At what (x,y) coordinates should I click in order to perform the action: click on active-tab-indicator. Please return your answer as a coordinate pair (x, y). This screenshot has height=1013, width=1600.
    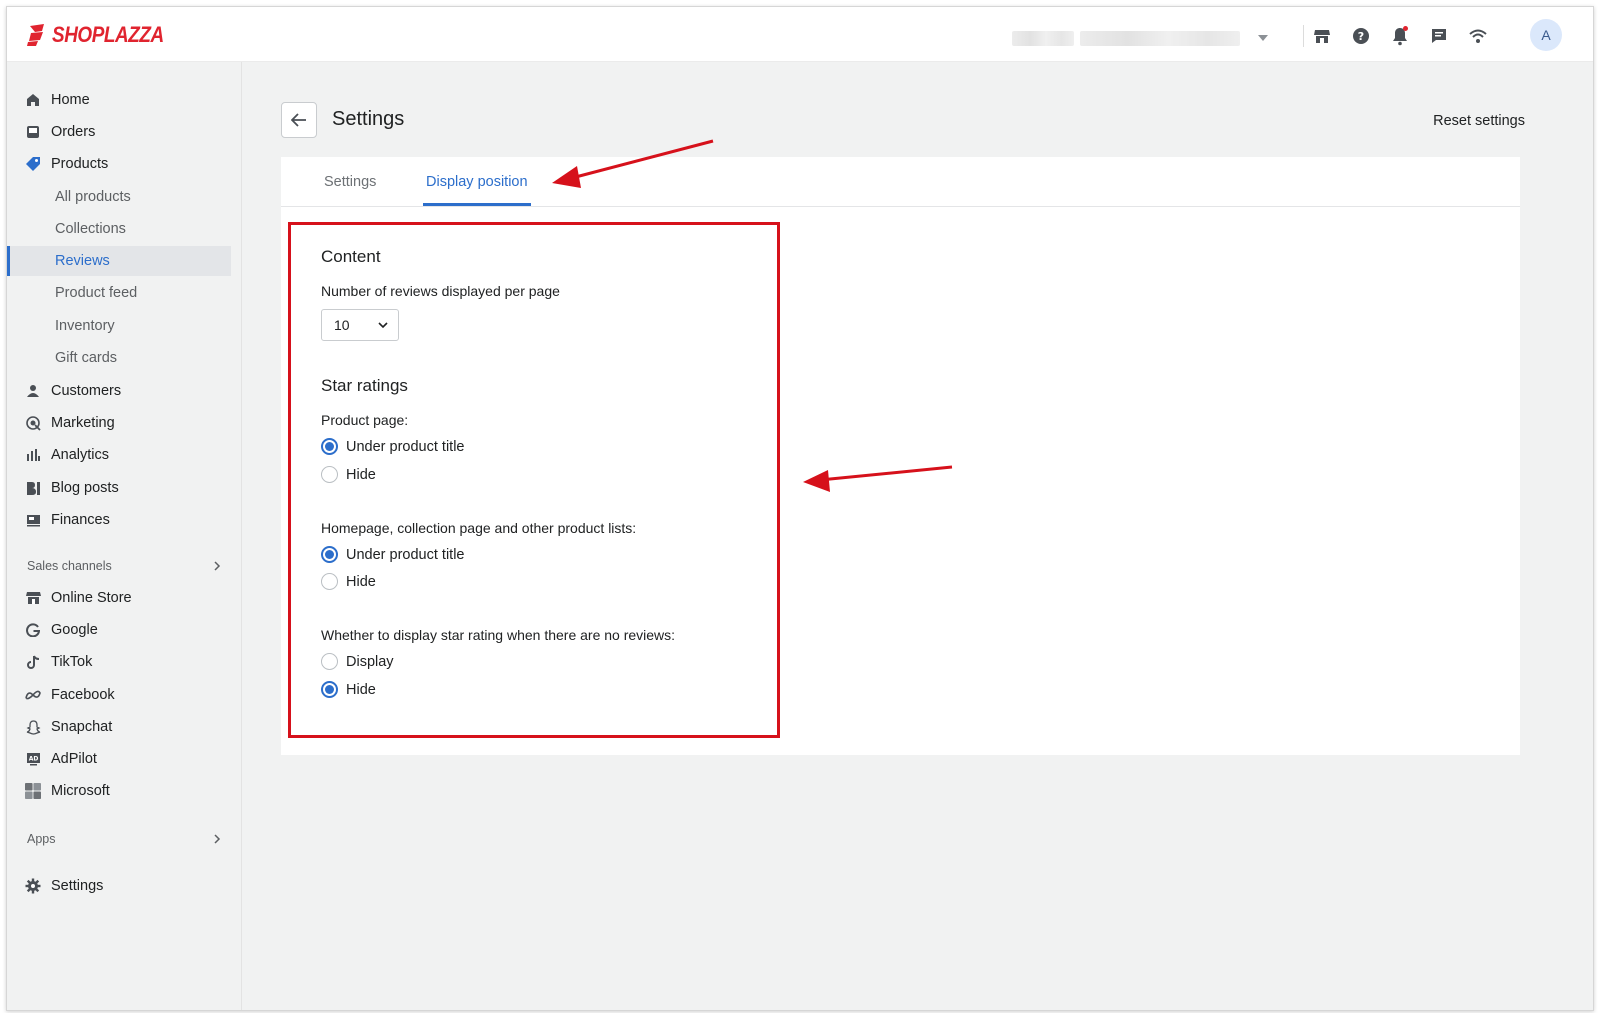
    Looking at the image, I should click on (477, 204).